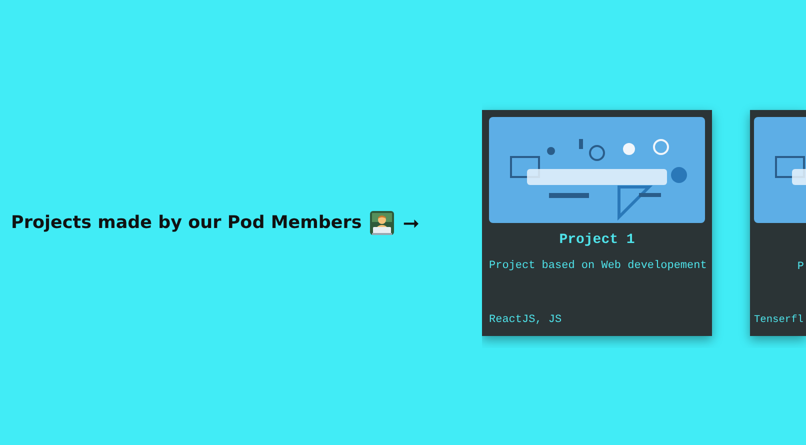  I want to click on project-description: P, so click(800, 266).